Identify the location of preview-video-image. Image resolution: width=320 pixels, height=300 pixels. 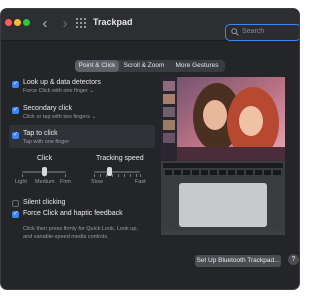
(223, 119).